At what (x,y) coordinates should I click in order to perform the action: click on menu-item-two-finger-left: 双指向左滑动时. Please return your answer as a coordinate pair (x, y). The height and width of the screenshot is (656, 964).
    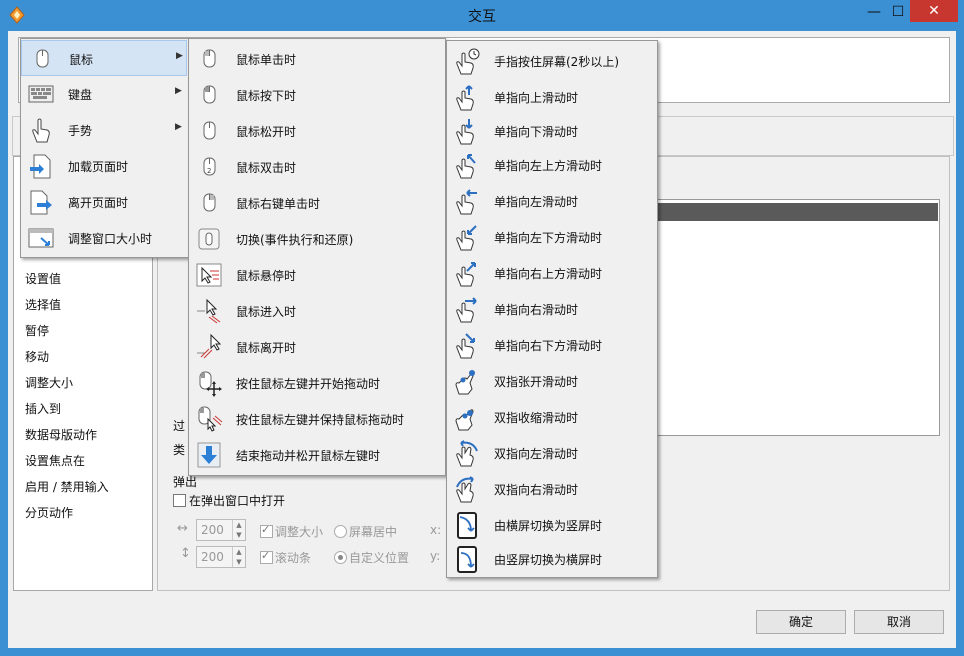
    Looking at the image, I should click on (552, 453).